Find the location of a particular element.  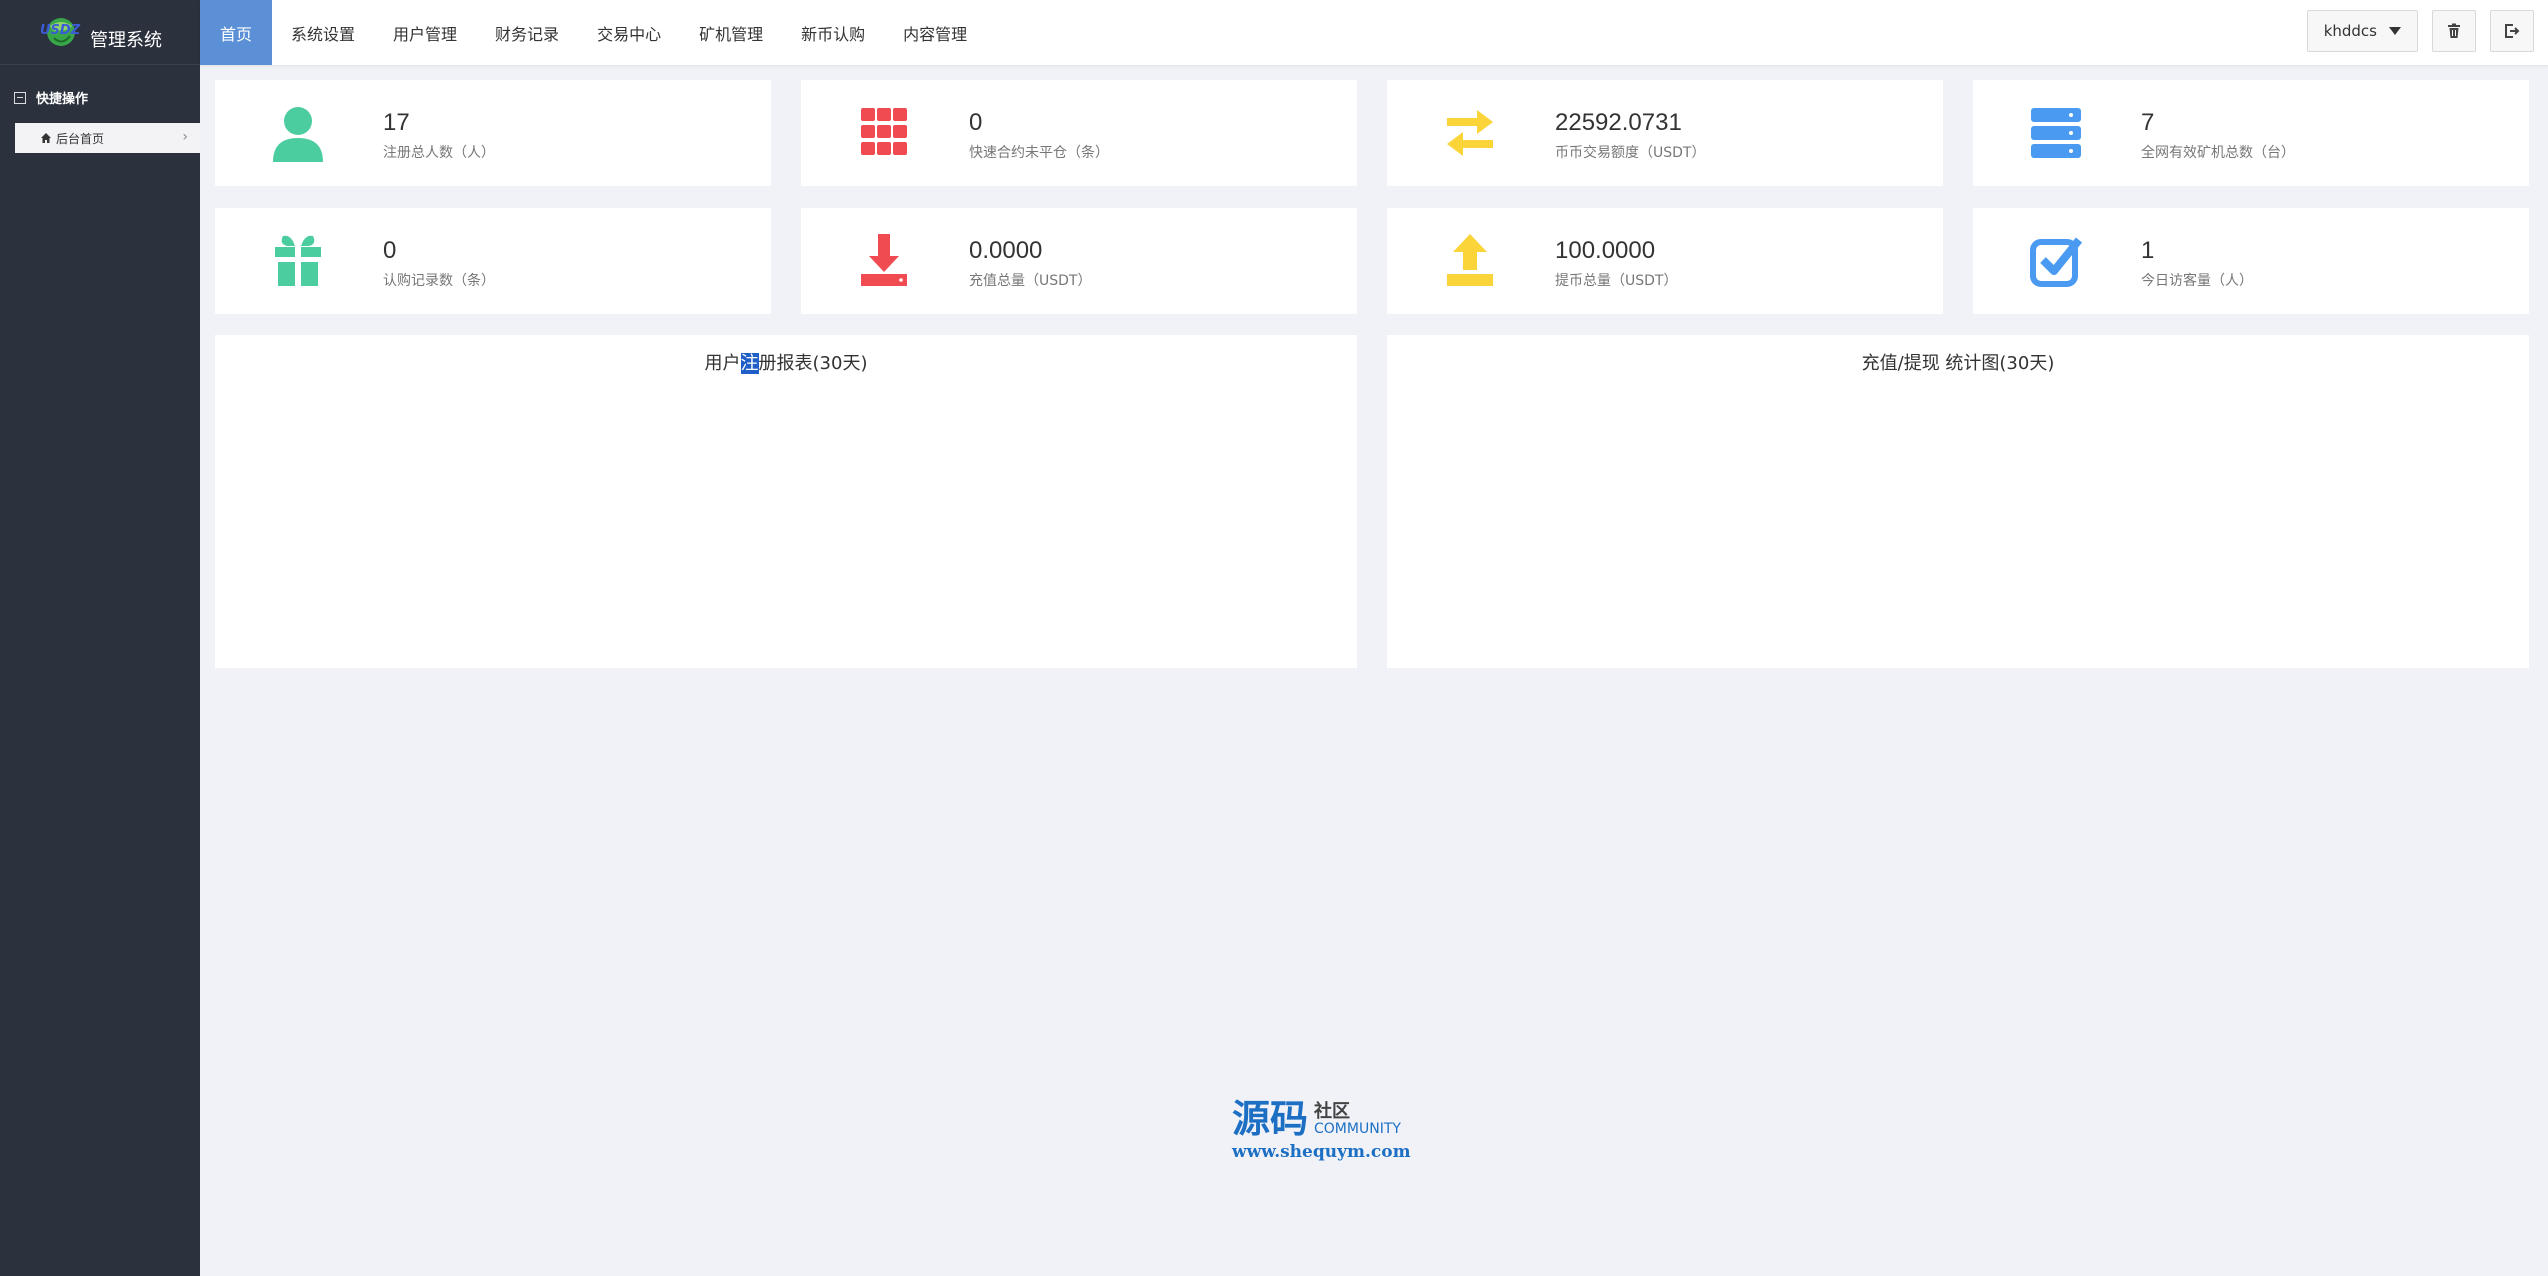

nav-new-coin-subscription: 新币认购 is located at coordinates (833, 32).